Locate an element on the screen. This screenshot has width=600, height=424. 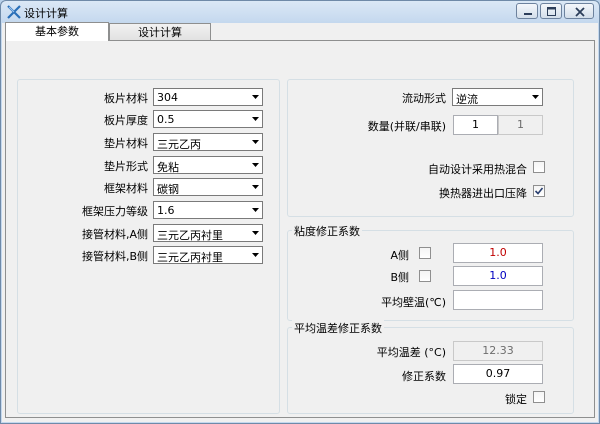
viscosity-a-input: 1.0 is located at coordinates (498, 253).